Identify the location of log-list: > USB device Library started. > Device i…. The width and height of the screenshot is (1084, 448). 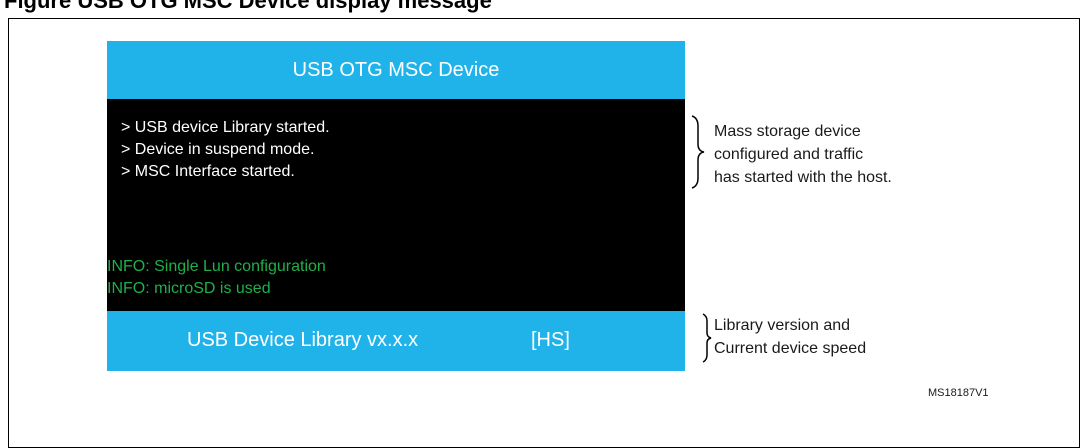
(225, 150).